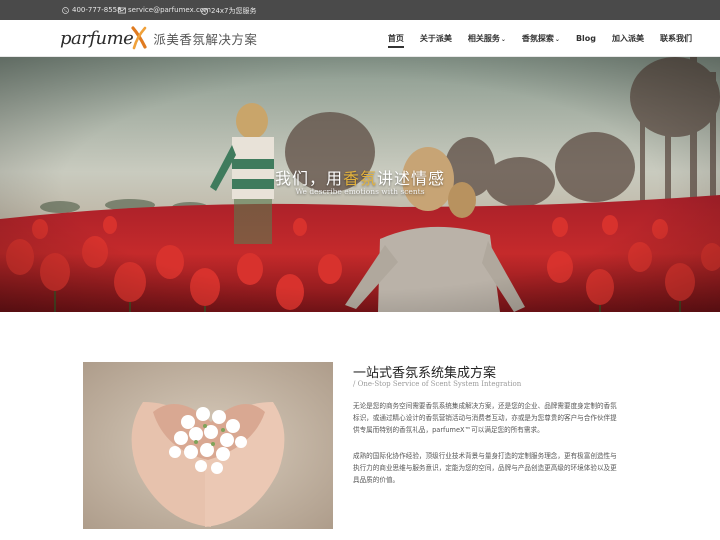  I want to click on nav-home: 首页, so click(396, 38).